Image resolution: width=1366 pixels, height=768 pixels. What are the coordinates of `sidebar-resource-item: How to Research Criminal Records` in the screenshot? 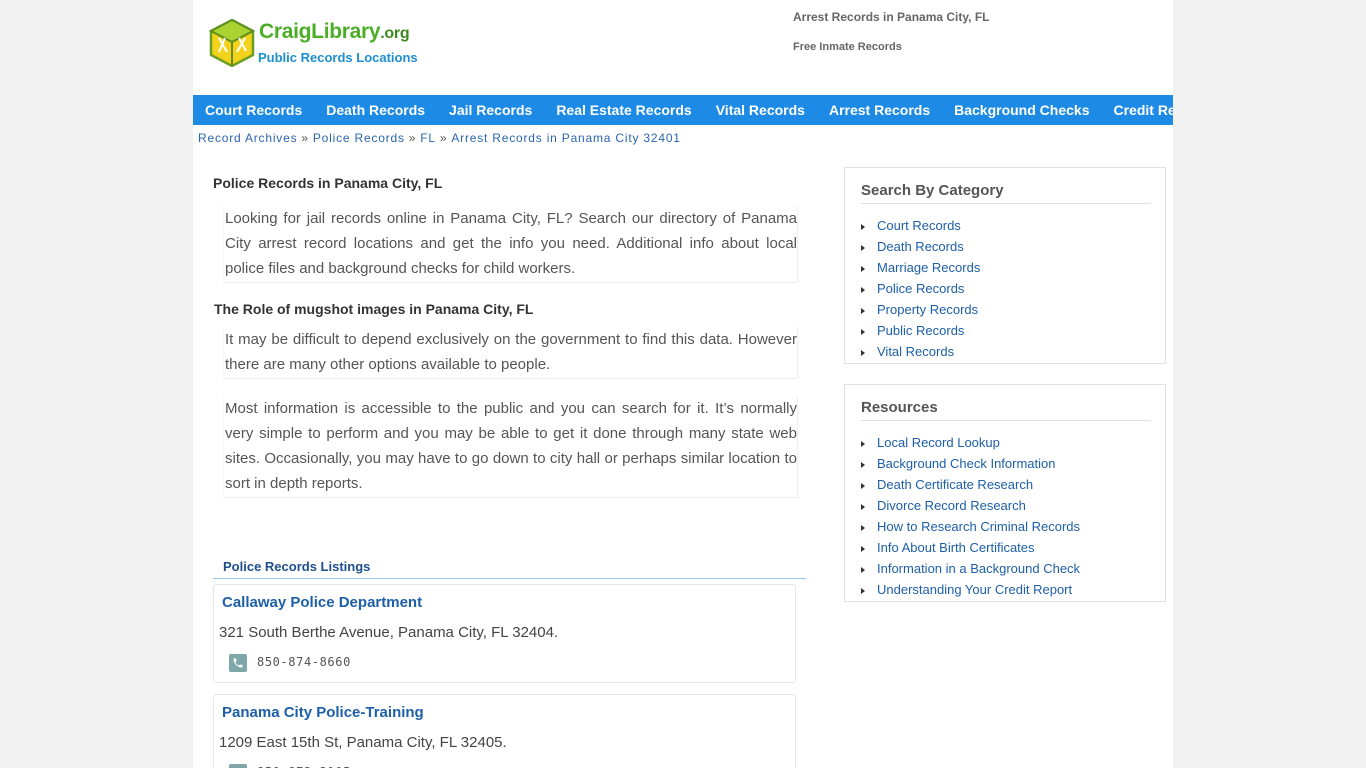 It's located at (1013, 526).